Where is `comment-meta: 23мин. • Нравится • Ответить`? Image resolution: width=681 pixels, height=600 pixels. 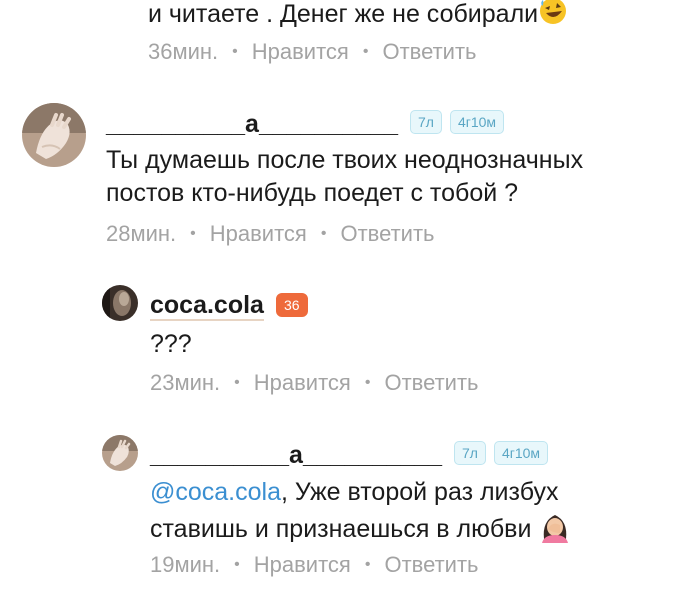 comment-meta: 23мин. • Нравится • Ответить is located at coordinates (314, 383).